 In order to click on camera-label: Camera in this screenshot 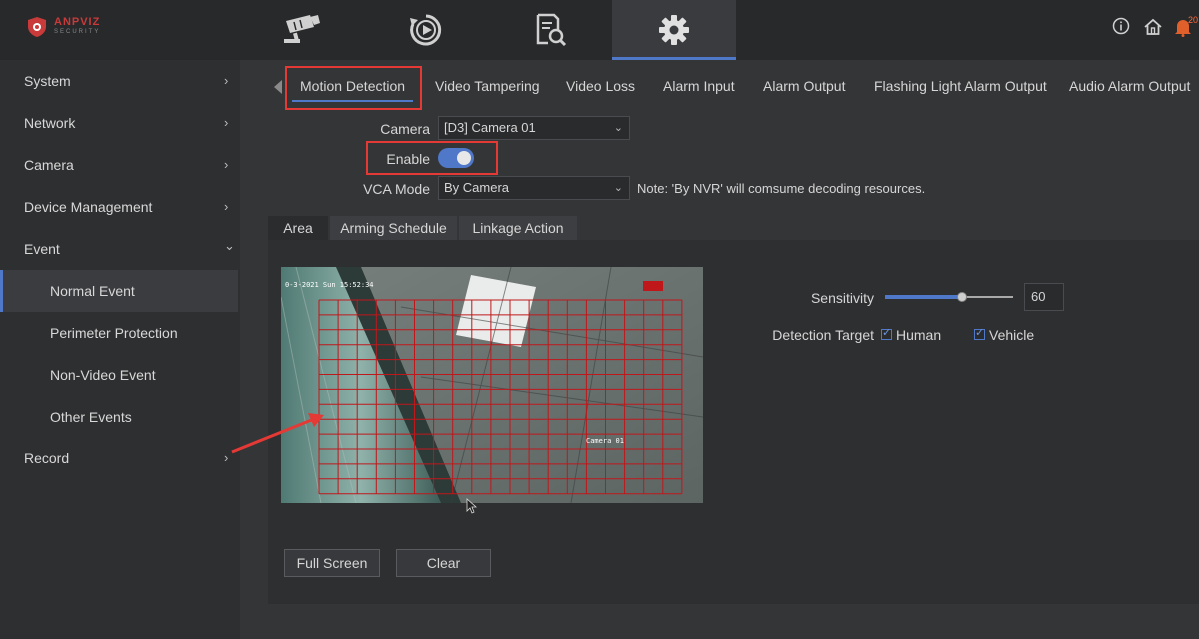, I will do `click(405, 129)`.